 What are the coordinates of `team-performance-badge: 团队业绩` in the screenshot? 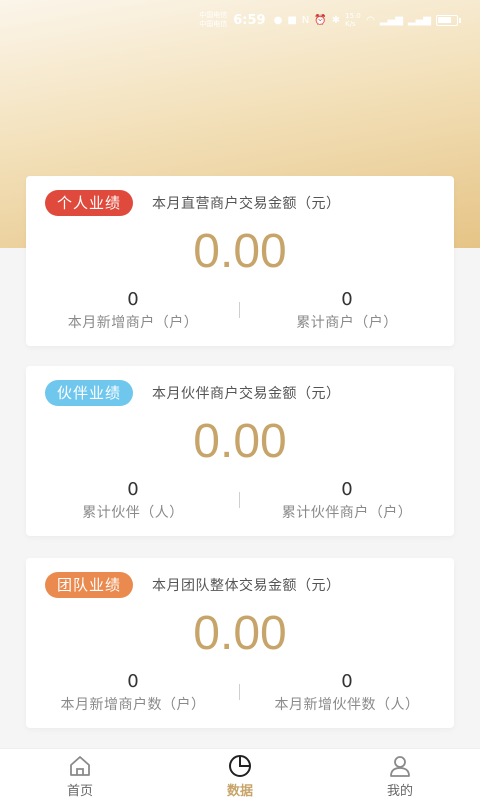 It's located at (89, 585).